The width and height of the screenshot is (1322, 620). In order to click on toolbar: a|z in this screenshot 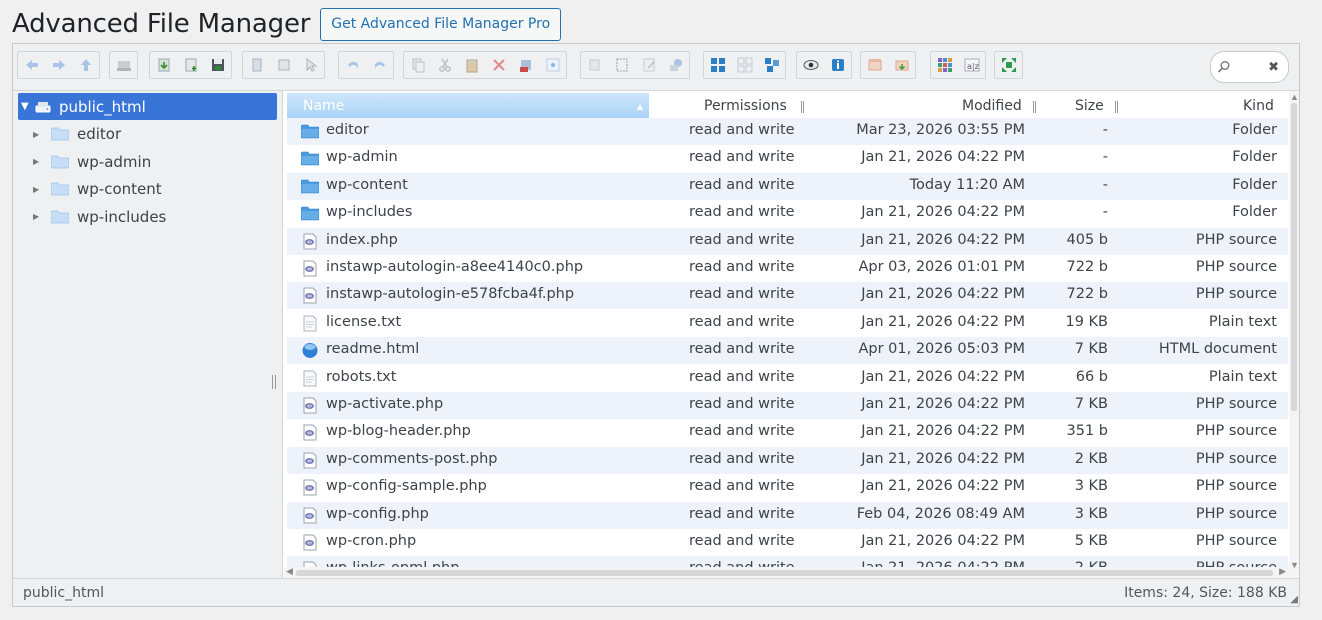, I will do `click(656, 67)`.